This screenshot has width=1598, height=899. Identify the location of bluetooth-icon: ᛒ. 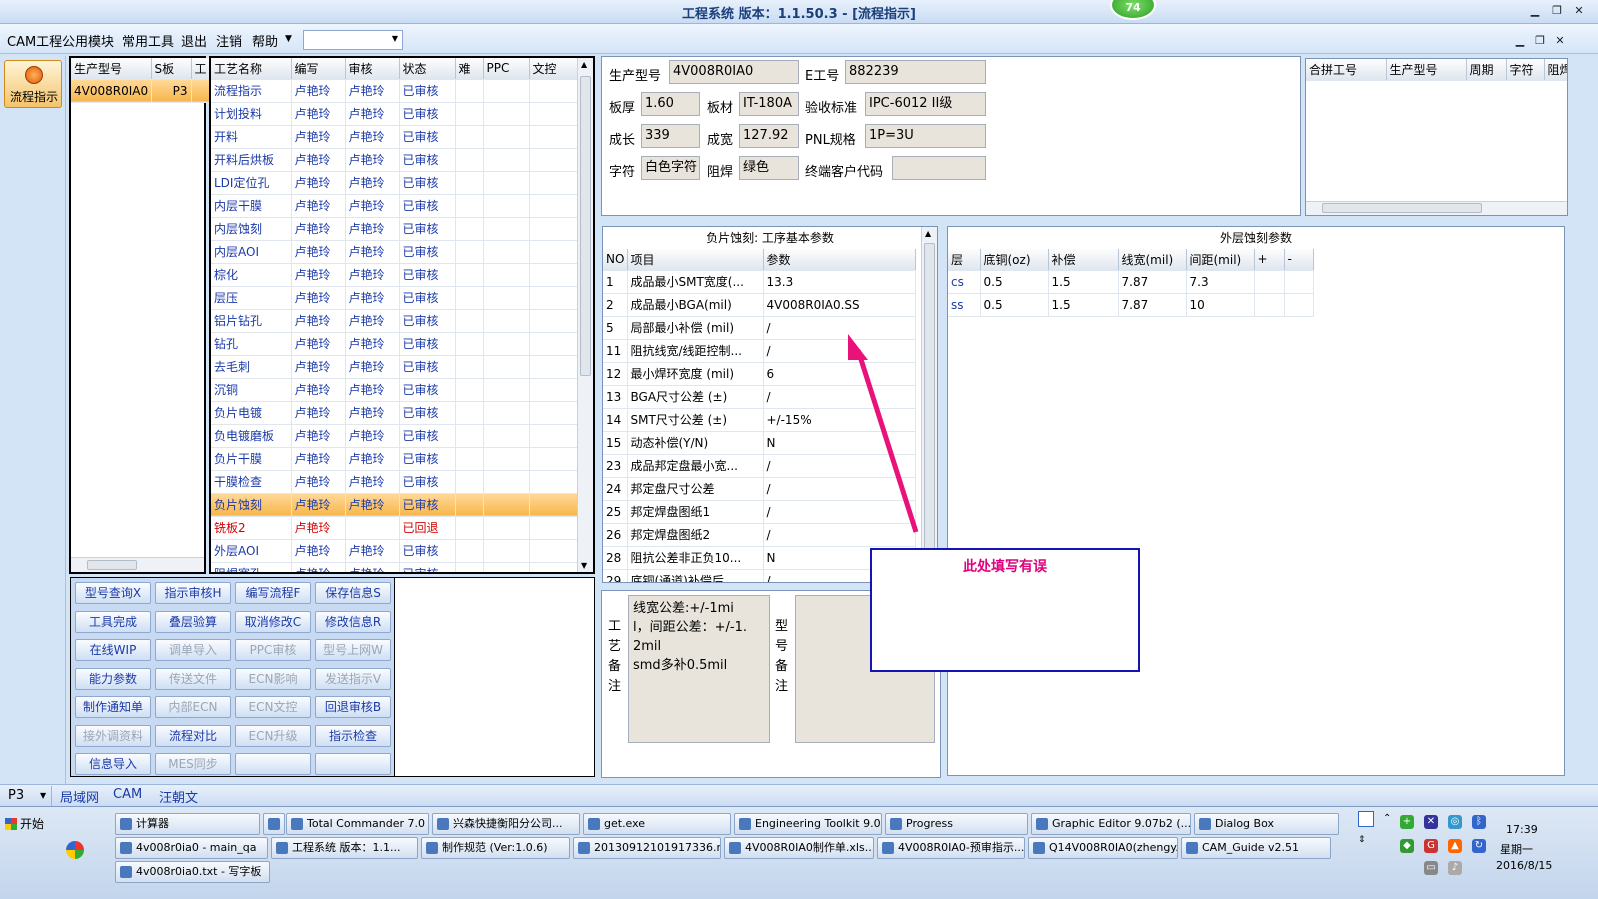
(1479, 822).